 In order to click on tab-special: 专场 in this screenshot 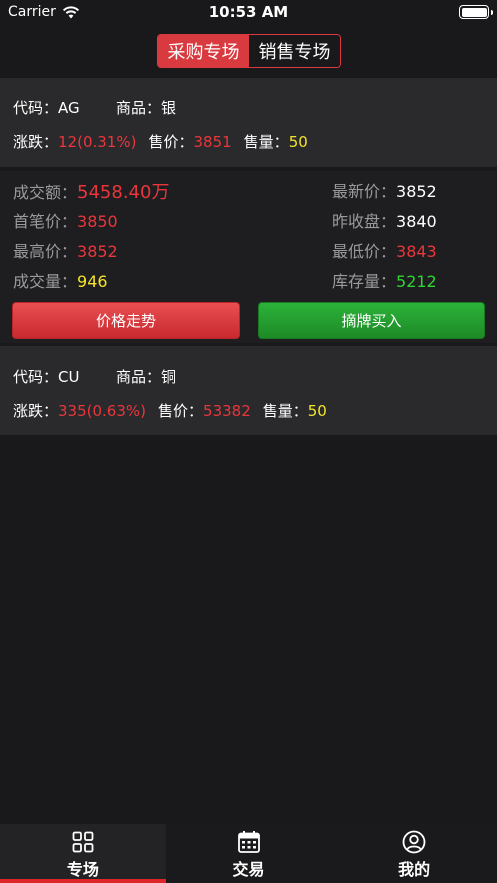, I will do `click(83, 853)`.